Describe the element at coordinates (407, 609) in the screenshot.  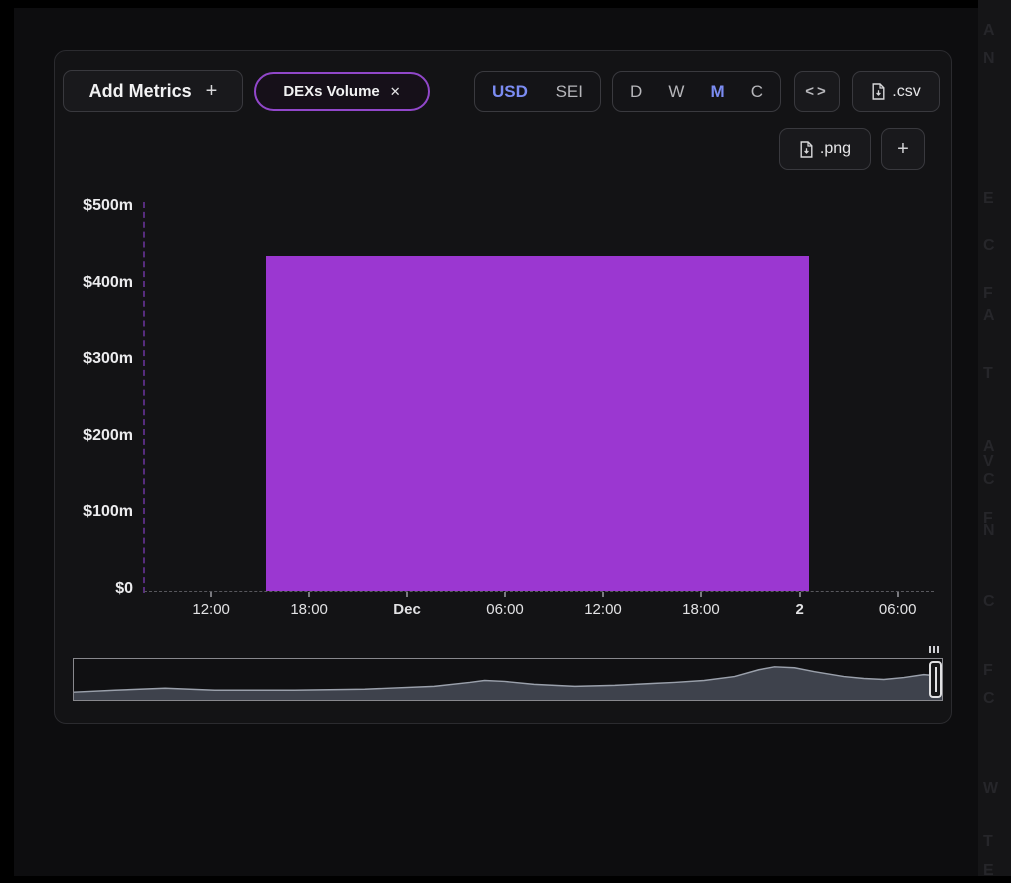
I see `x-axis-label: Dec` at that location.